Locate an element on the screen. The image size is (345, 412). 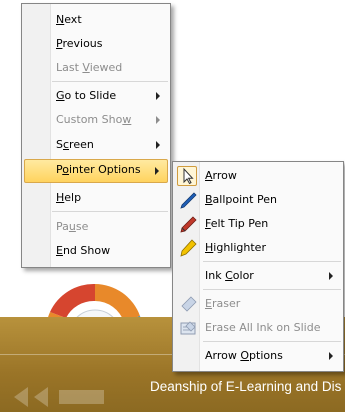
submenu-item-felt-tip-pen: Felt Tip Pen is located at coordinates (258, 224).